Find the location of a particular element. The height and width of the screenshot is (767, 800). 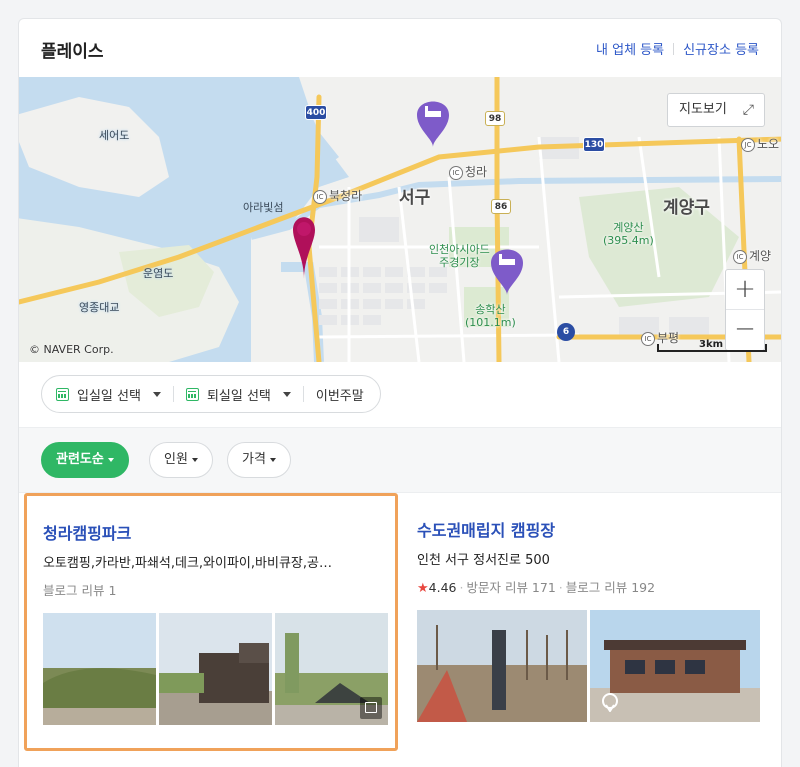

route-130-shield: 130 is located at coordinates (594, 144).